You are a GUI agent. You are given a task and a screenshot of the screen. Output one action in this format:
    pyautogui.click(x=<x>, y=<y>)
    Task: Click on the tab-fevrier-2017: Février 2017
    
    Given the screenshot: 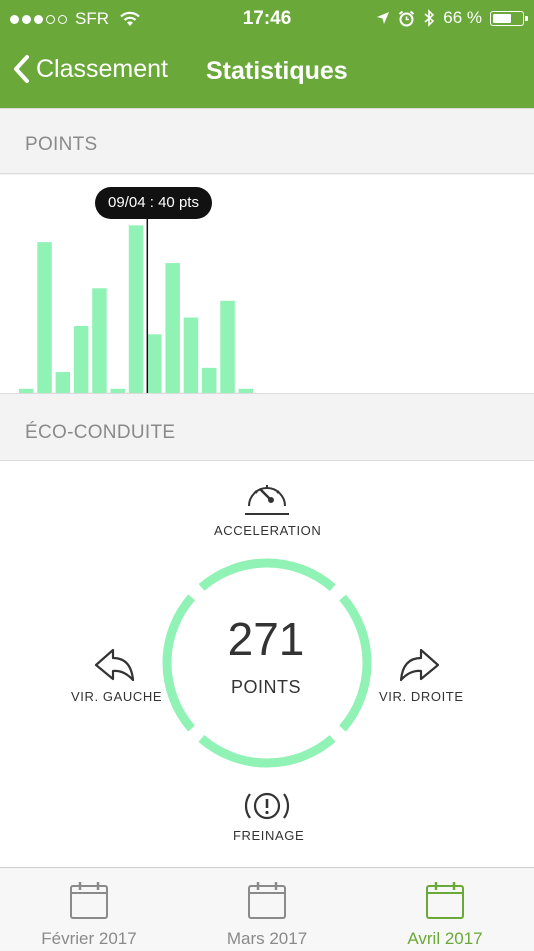 What is the action you would take?
    pyautogui.click(x=89, y=909)
    